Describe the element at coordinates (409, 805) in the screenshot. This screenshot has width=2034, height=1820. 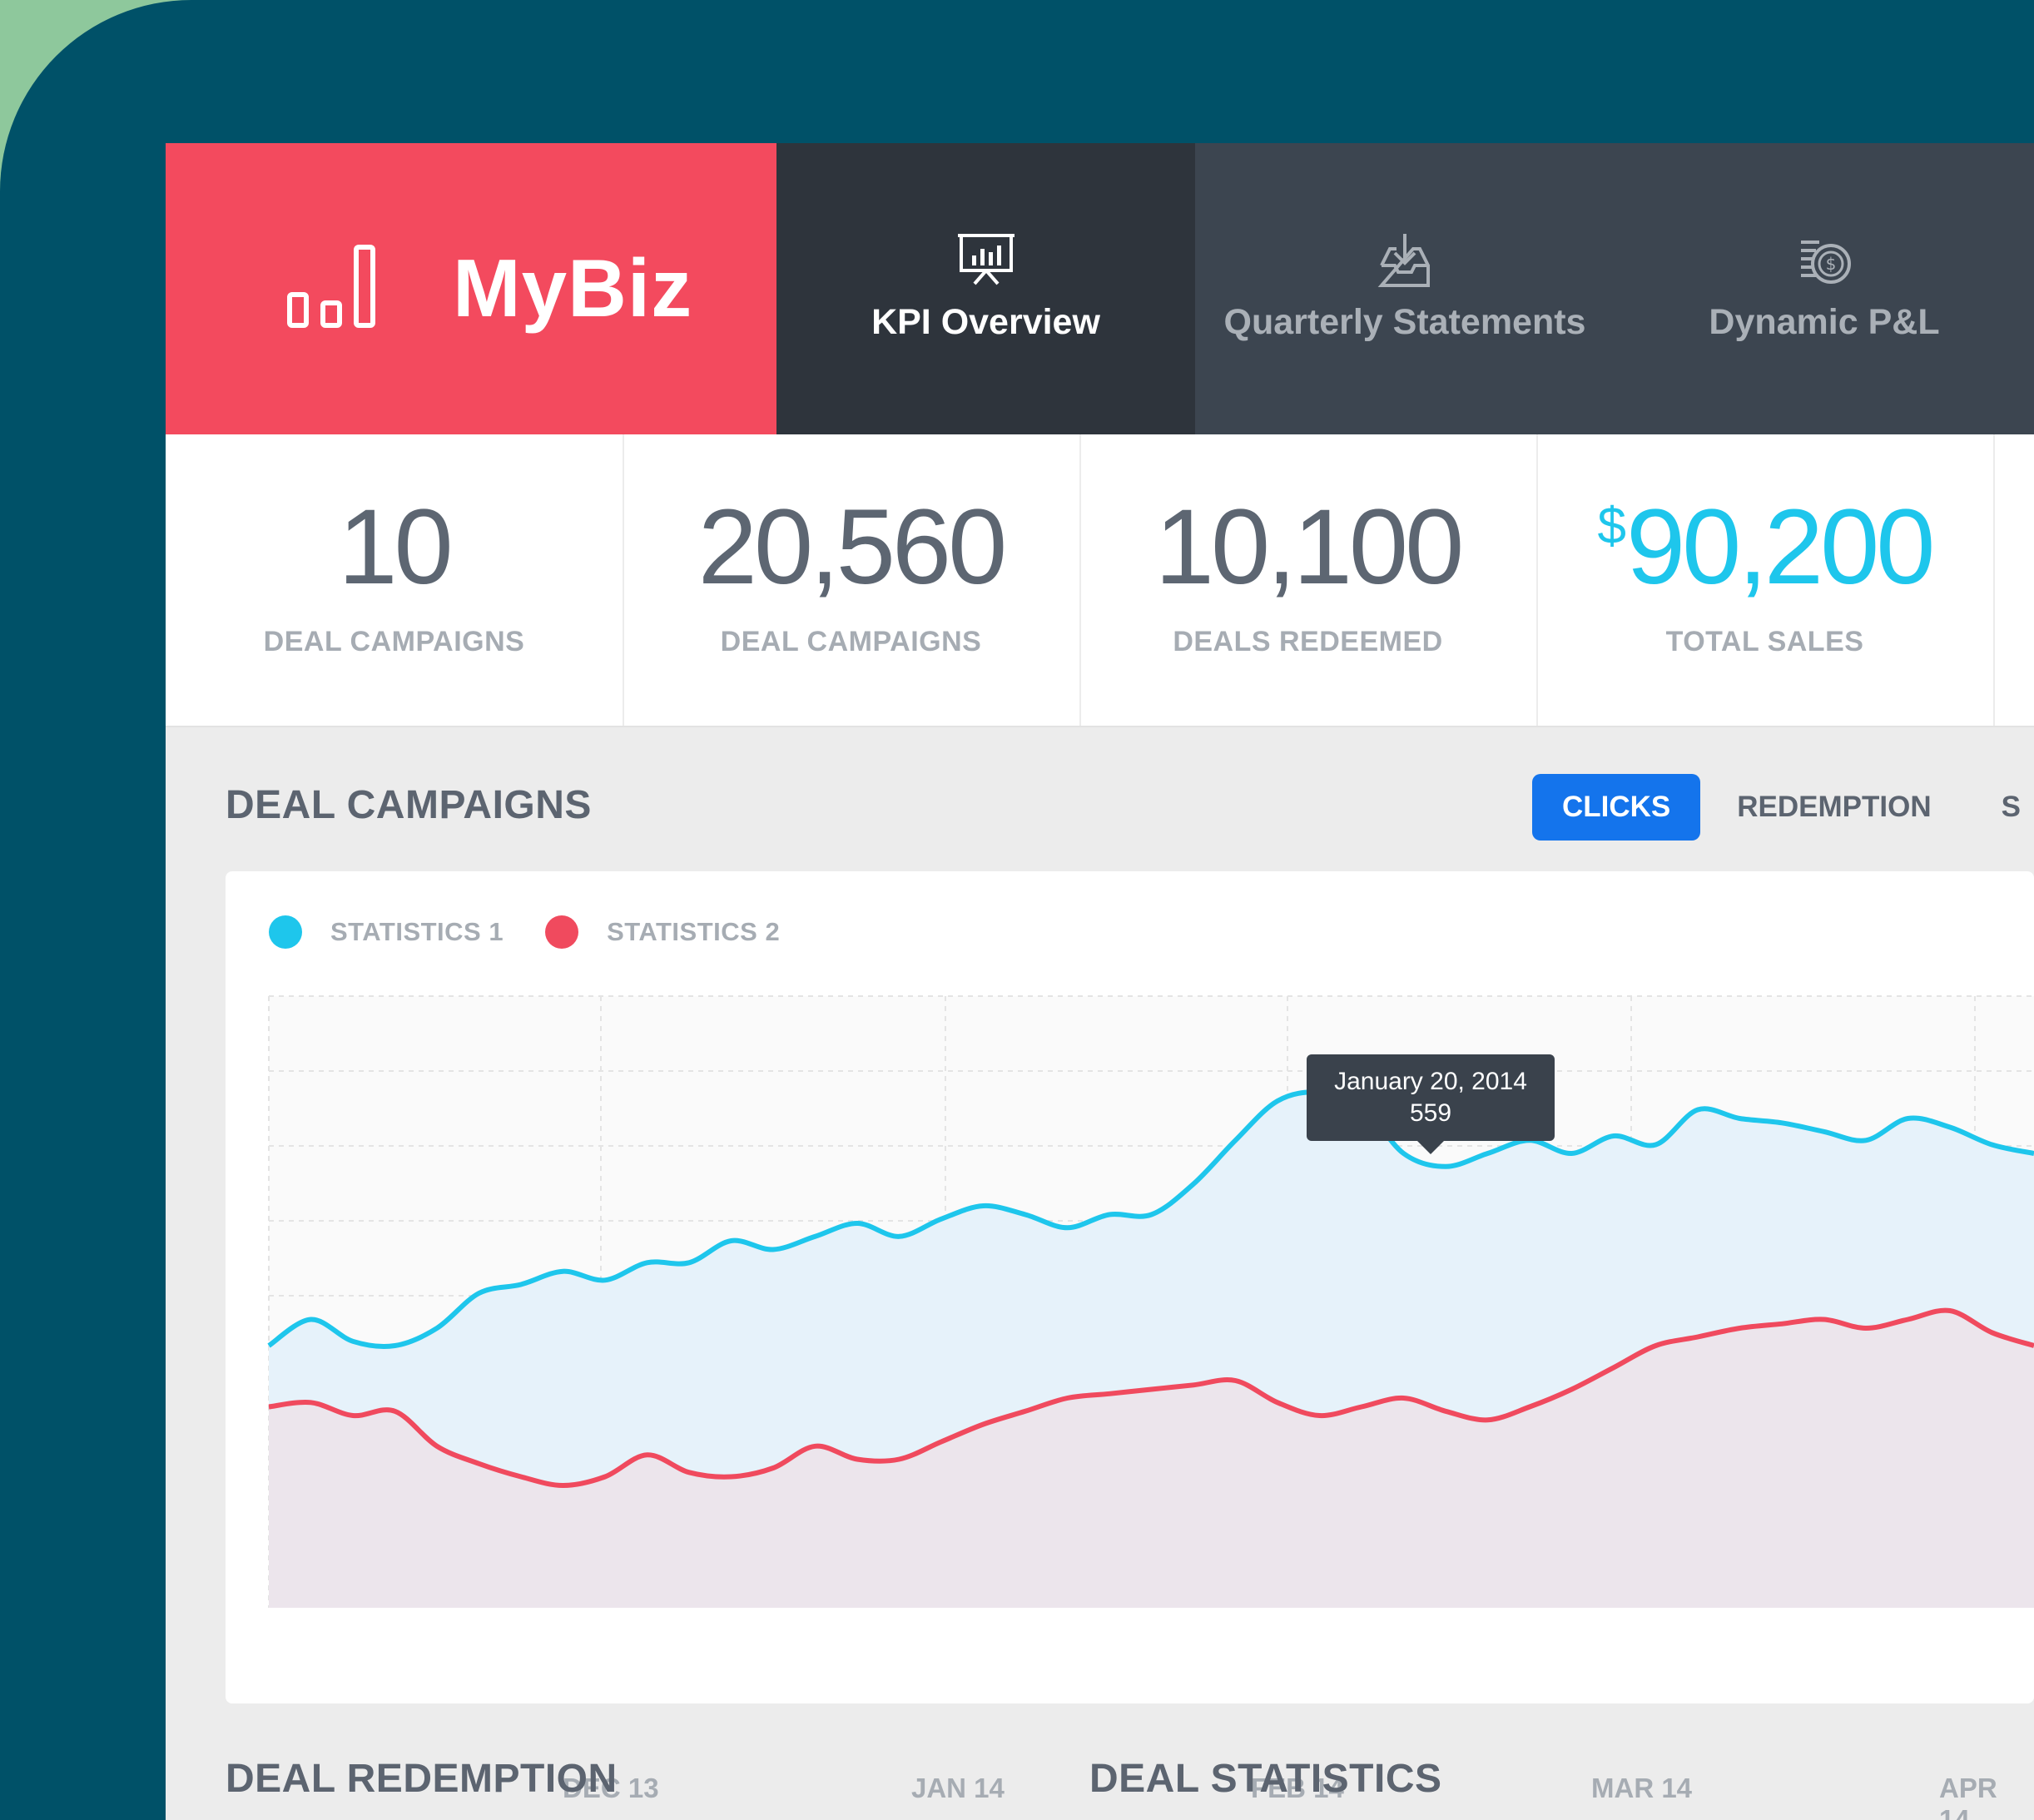
I see `deal-campaigns-title: DEAL CAMPAIGNS` at that location.